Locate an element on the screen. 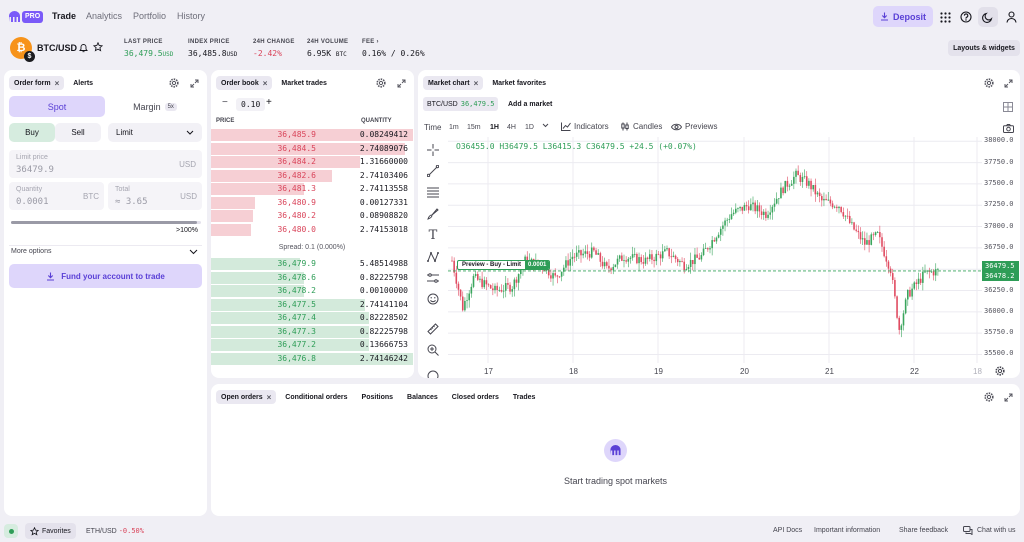 This screenshot has width=1024, height=542. total-field: Total ≈ 3.65 USD is located at coordinates (155, 196).